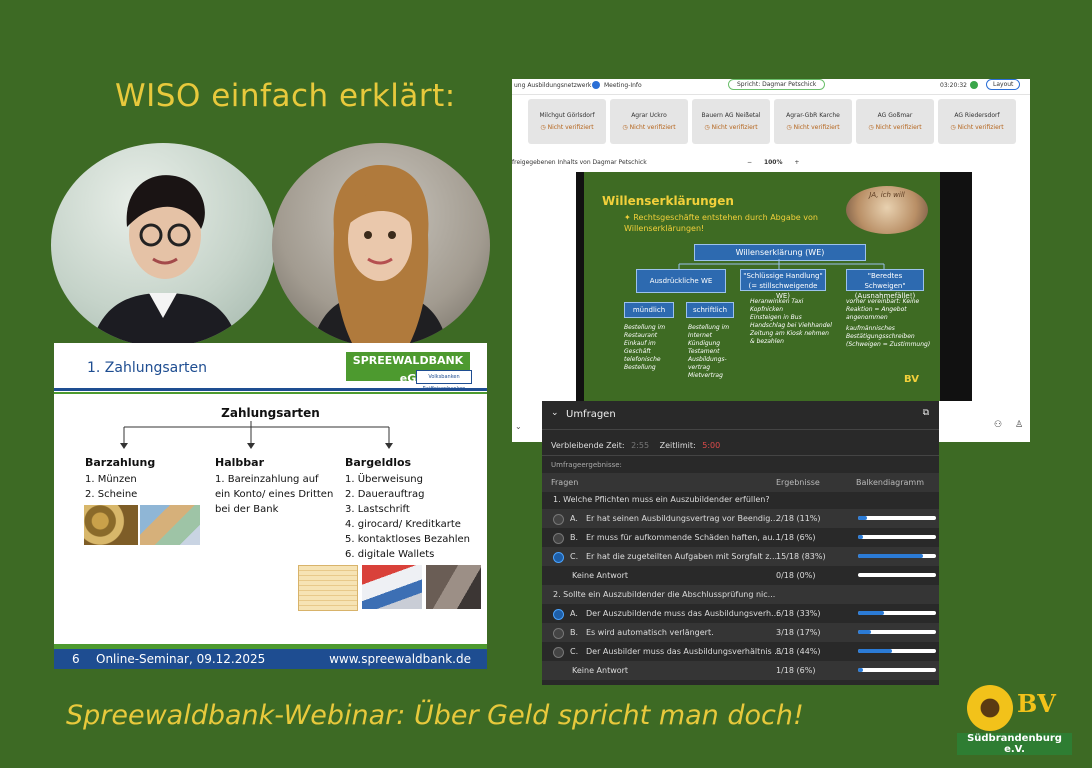 The width and height of the screenshot is (1092, 768). Describe the element at coordinates (791, 325) in the screenshot. I see `list-item: Handschlag bei Viehhandel` at that location.